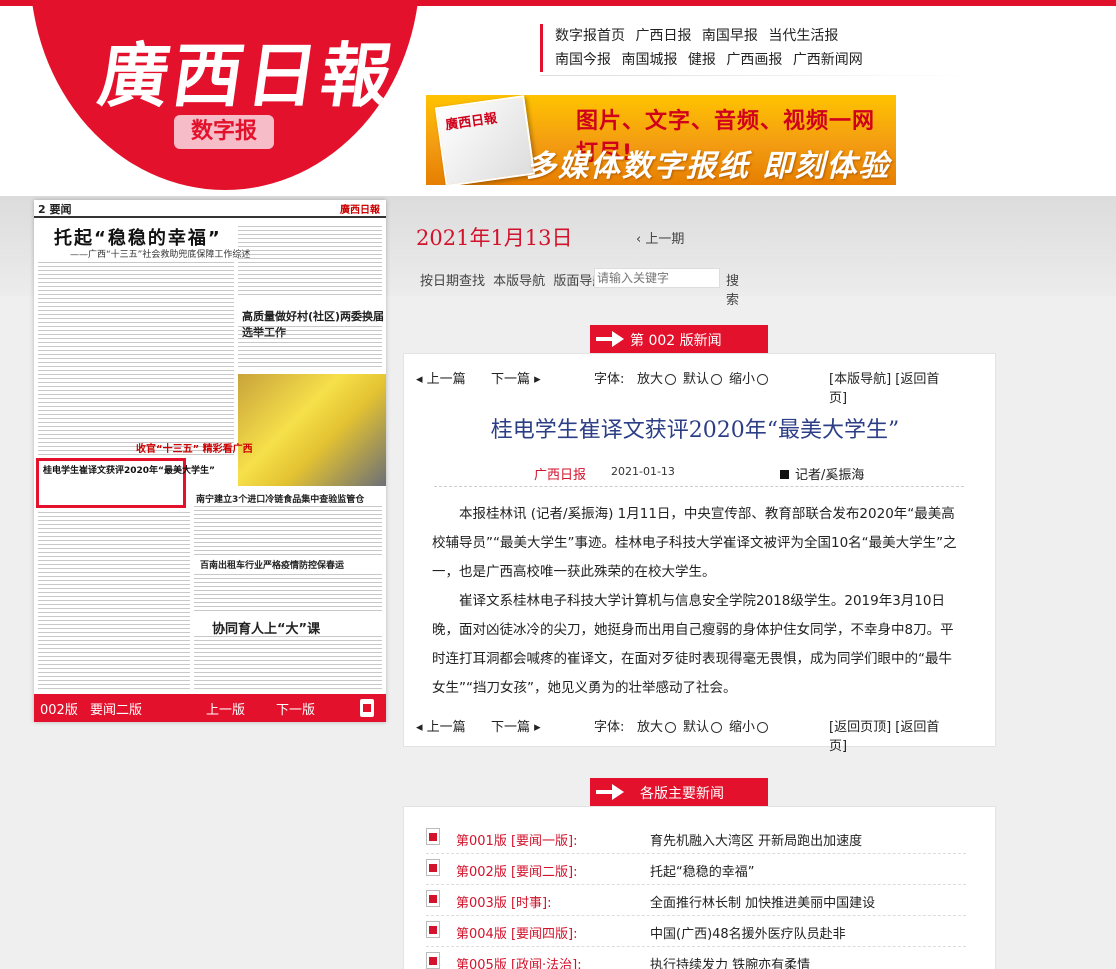 The width and height of the screenshot is (1116, 969). What do you see at coordinates (679, 792) in the screenshot?
I see `main-news-ribbon: 各版主要新闻` at bounding box center [679, 792].